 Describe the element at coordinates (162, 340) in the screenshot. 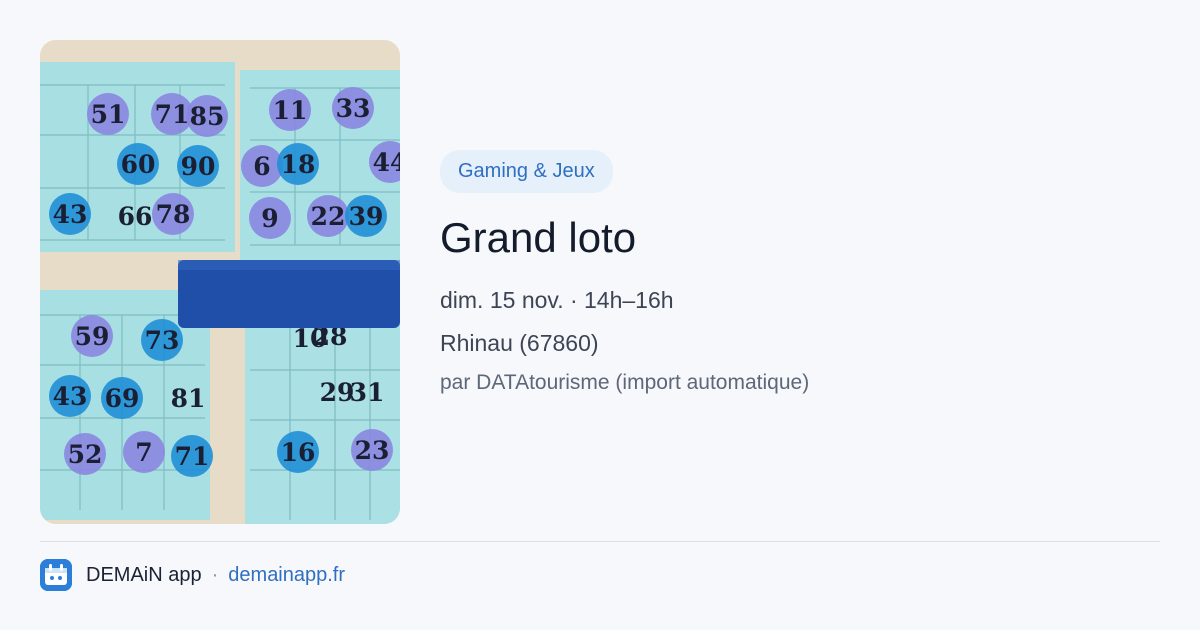

I see `card-number: 73` at that location.